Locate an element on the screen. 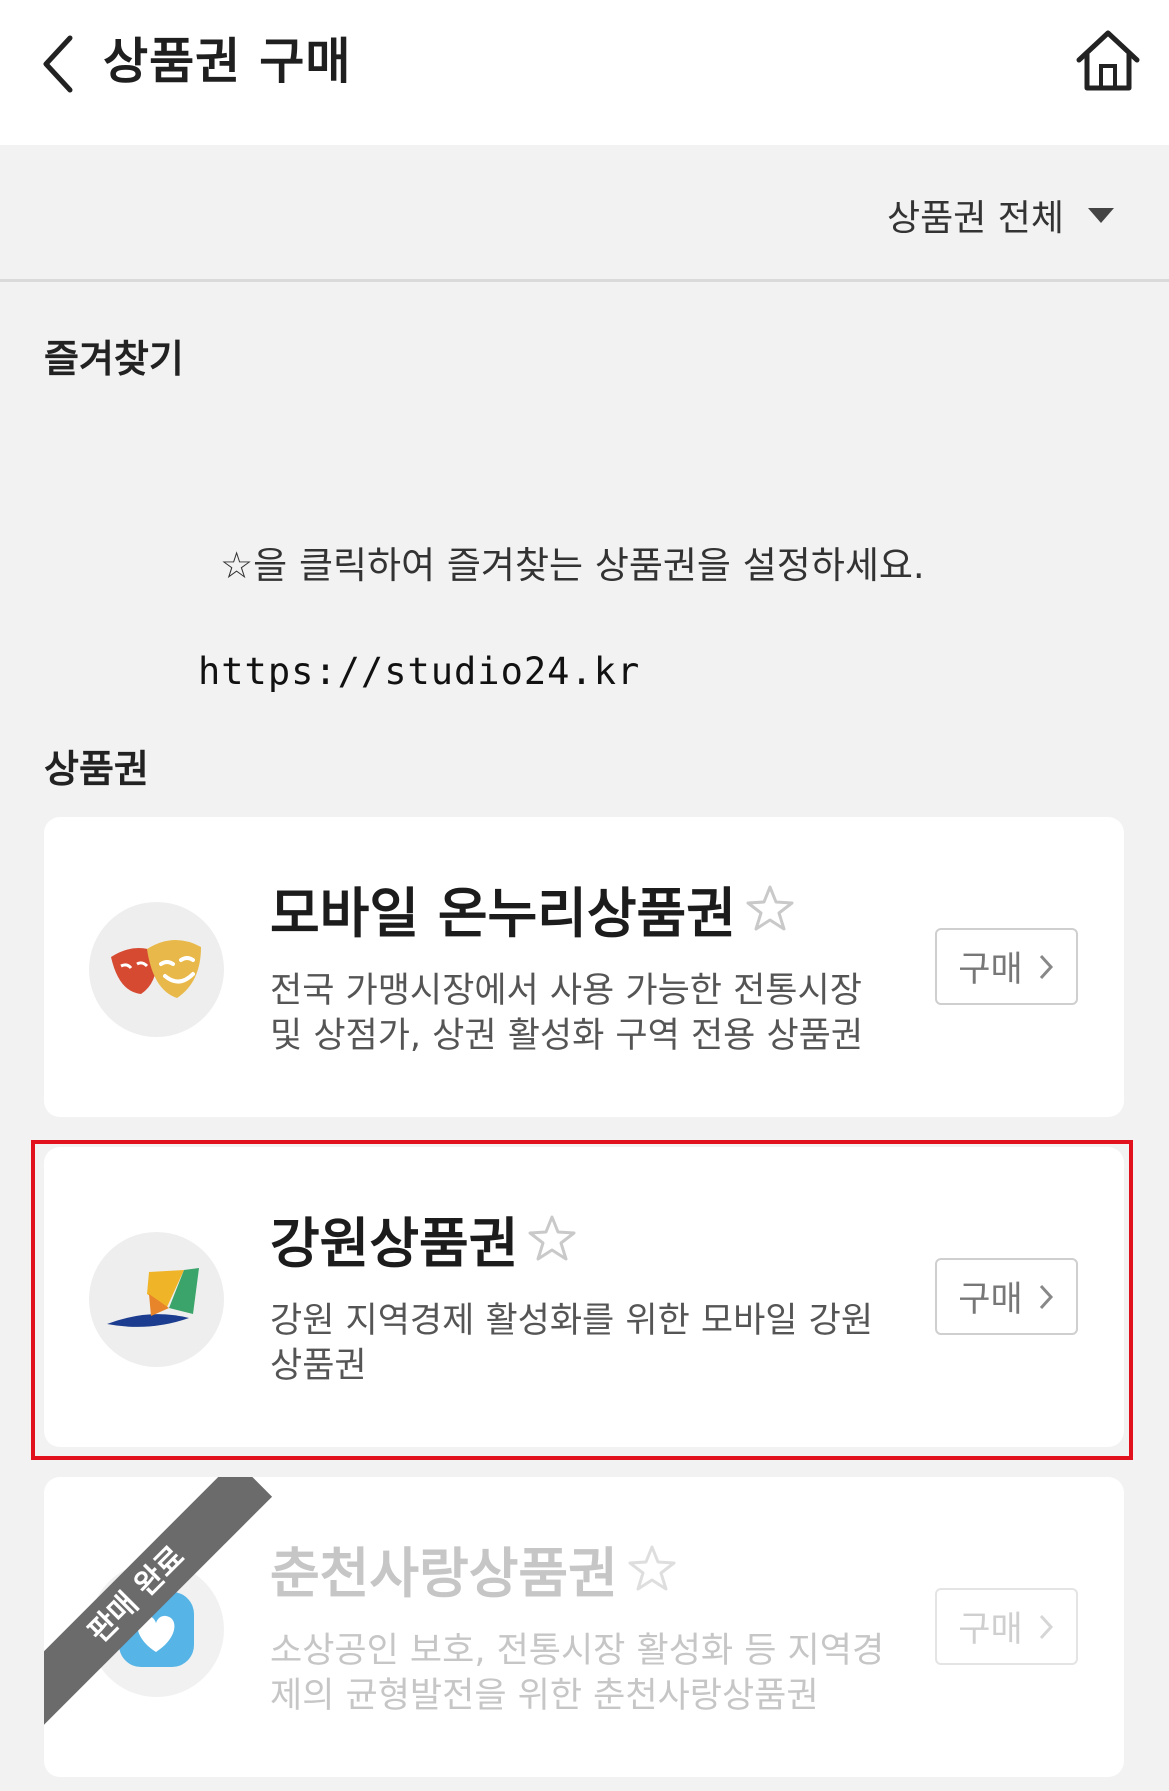 Image resolution: width=1169 pixels, height=1791 pixels. voucher-card-title: 춘천사랑상품권 is located at coordinates (474, 1568).